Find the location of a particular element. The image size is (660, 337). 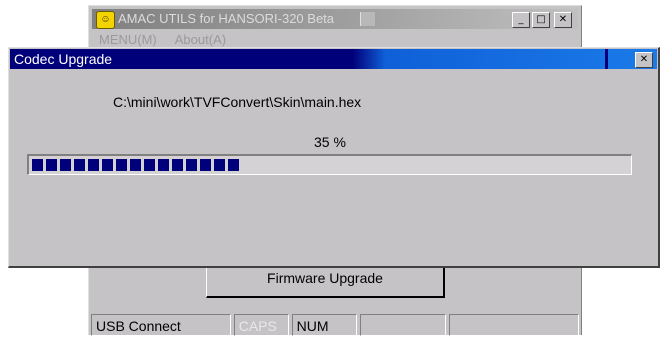

status-caps: CAPS is located at coordinates (261, 325).